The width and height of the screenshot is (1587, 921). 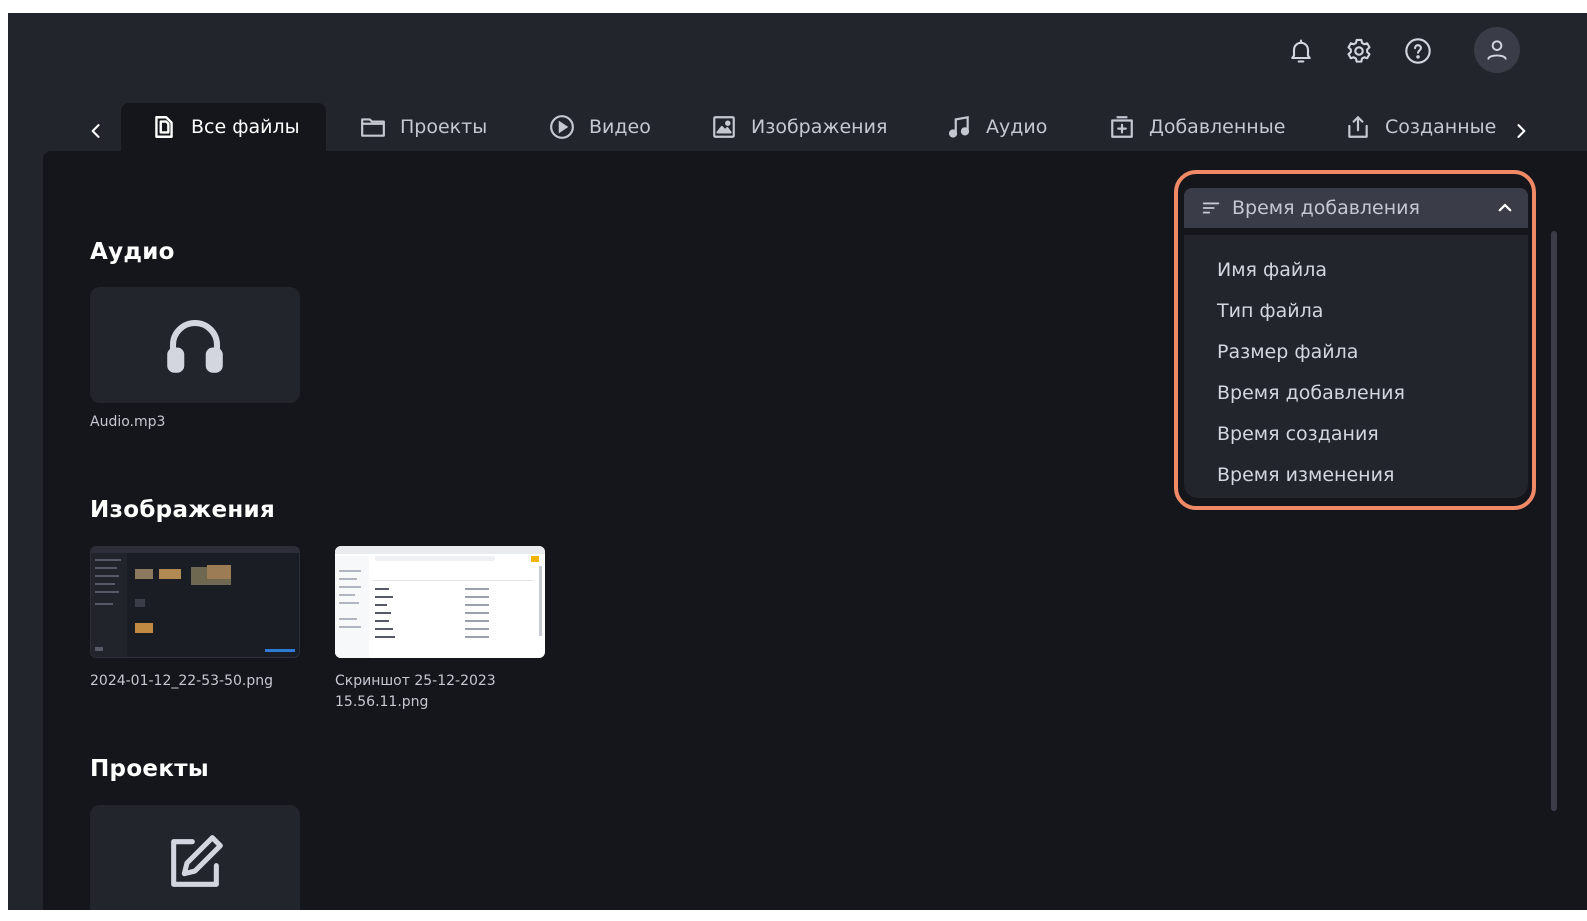 What do you see at coordinates (382, 702) in the screenshot?
I see `file-name-line: 15.56.11.png` at bounding box center [382, 702].